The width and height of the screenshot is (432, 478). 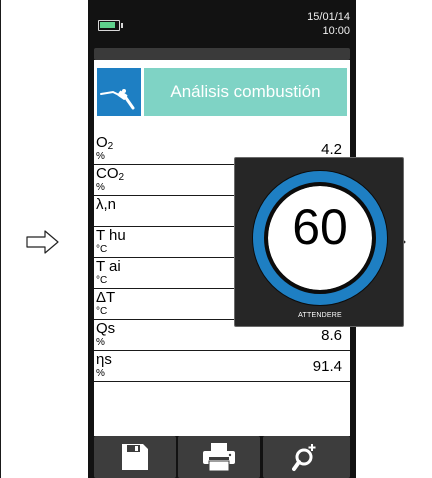 I want to click on battery-icon, so click(x=110, y=25).